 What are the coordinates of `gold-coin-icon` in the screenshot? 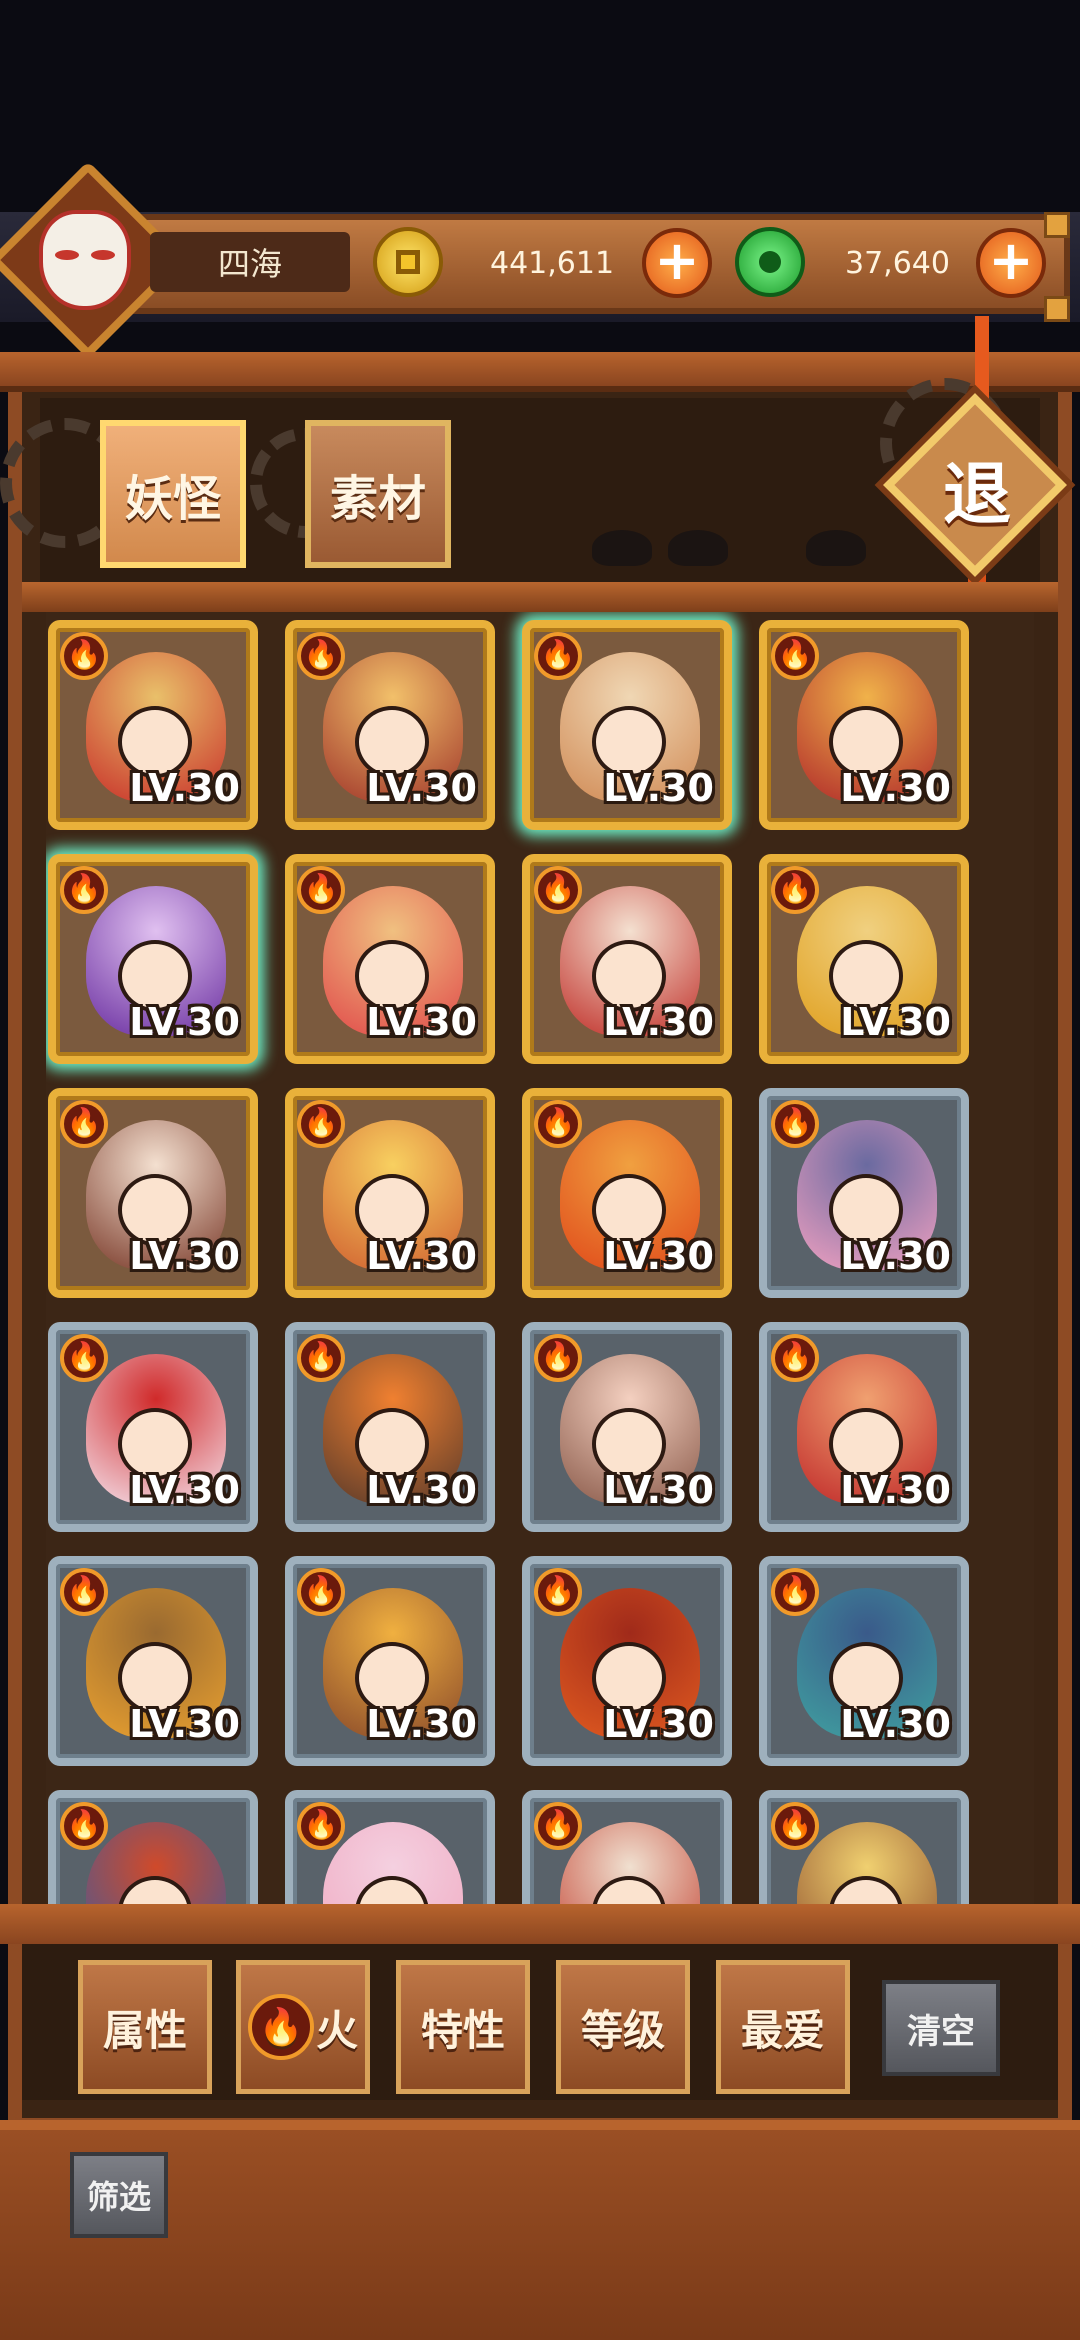 It's located at (408, 262).